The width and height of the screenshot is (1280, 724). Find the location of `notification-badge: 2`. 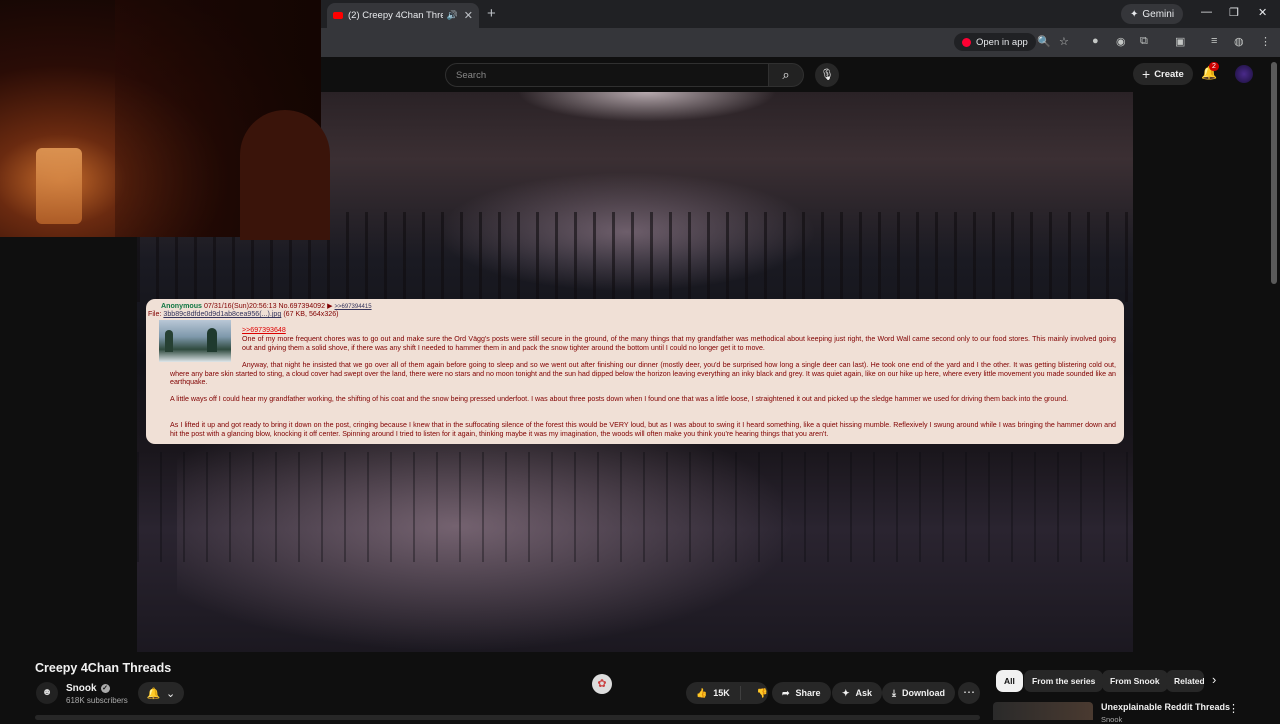

notification-badge: 2 is located at coordinates (1214, 66).